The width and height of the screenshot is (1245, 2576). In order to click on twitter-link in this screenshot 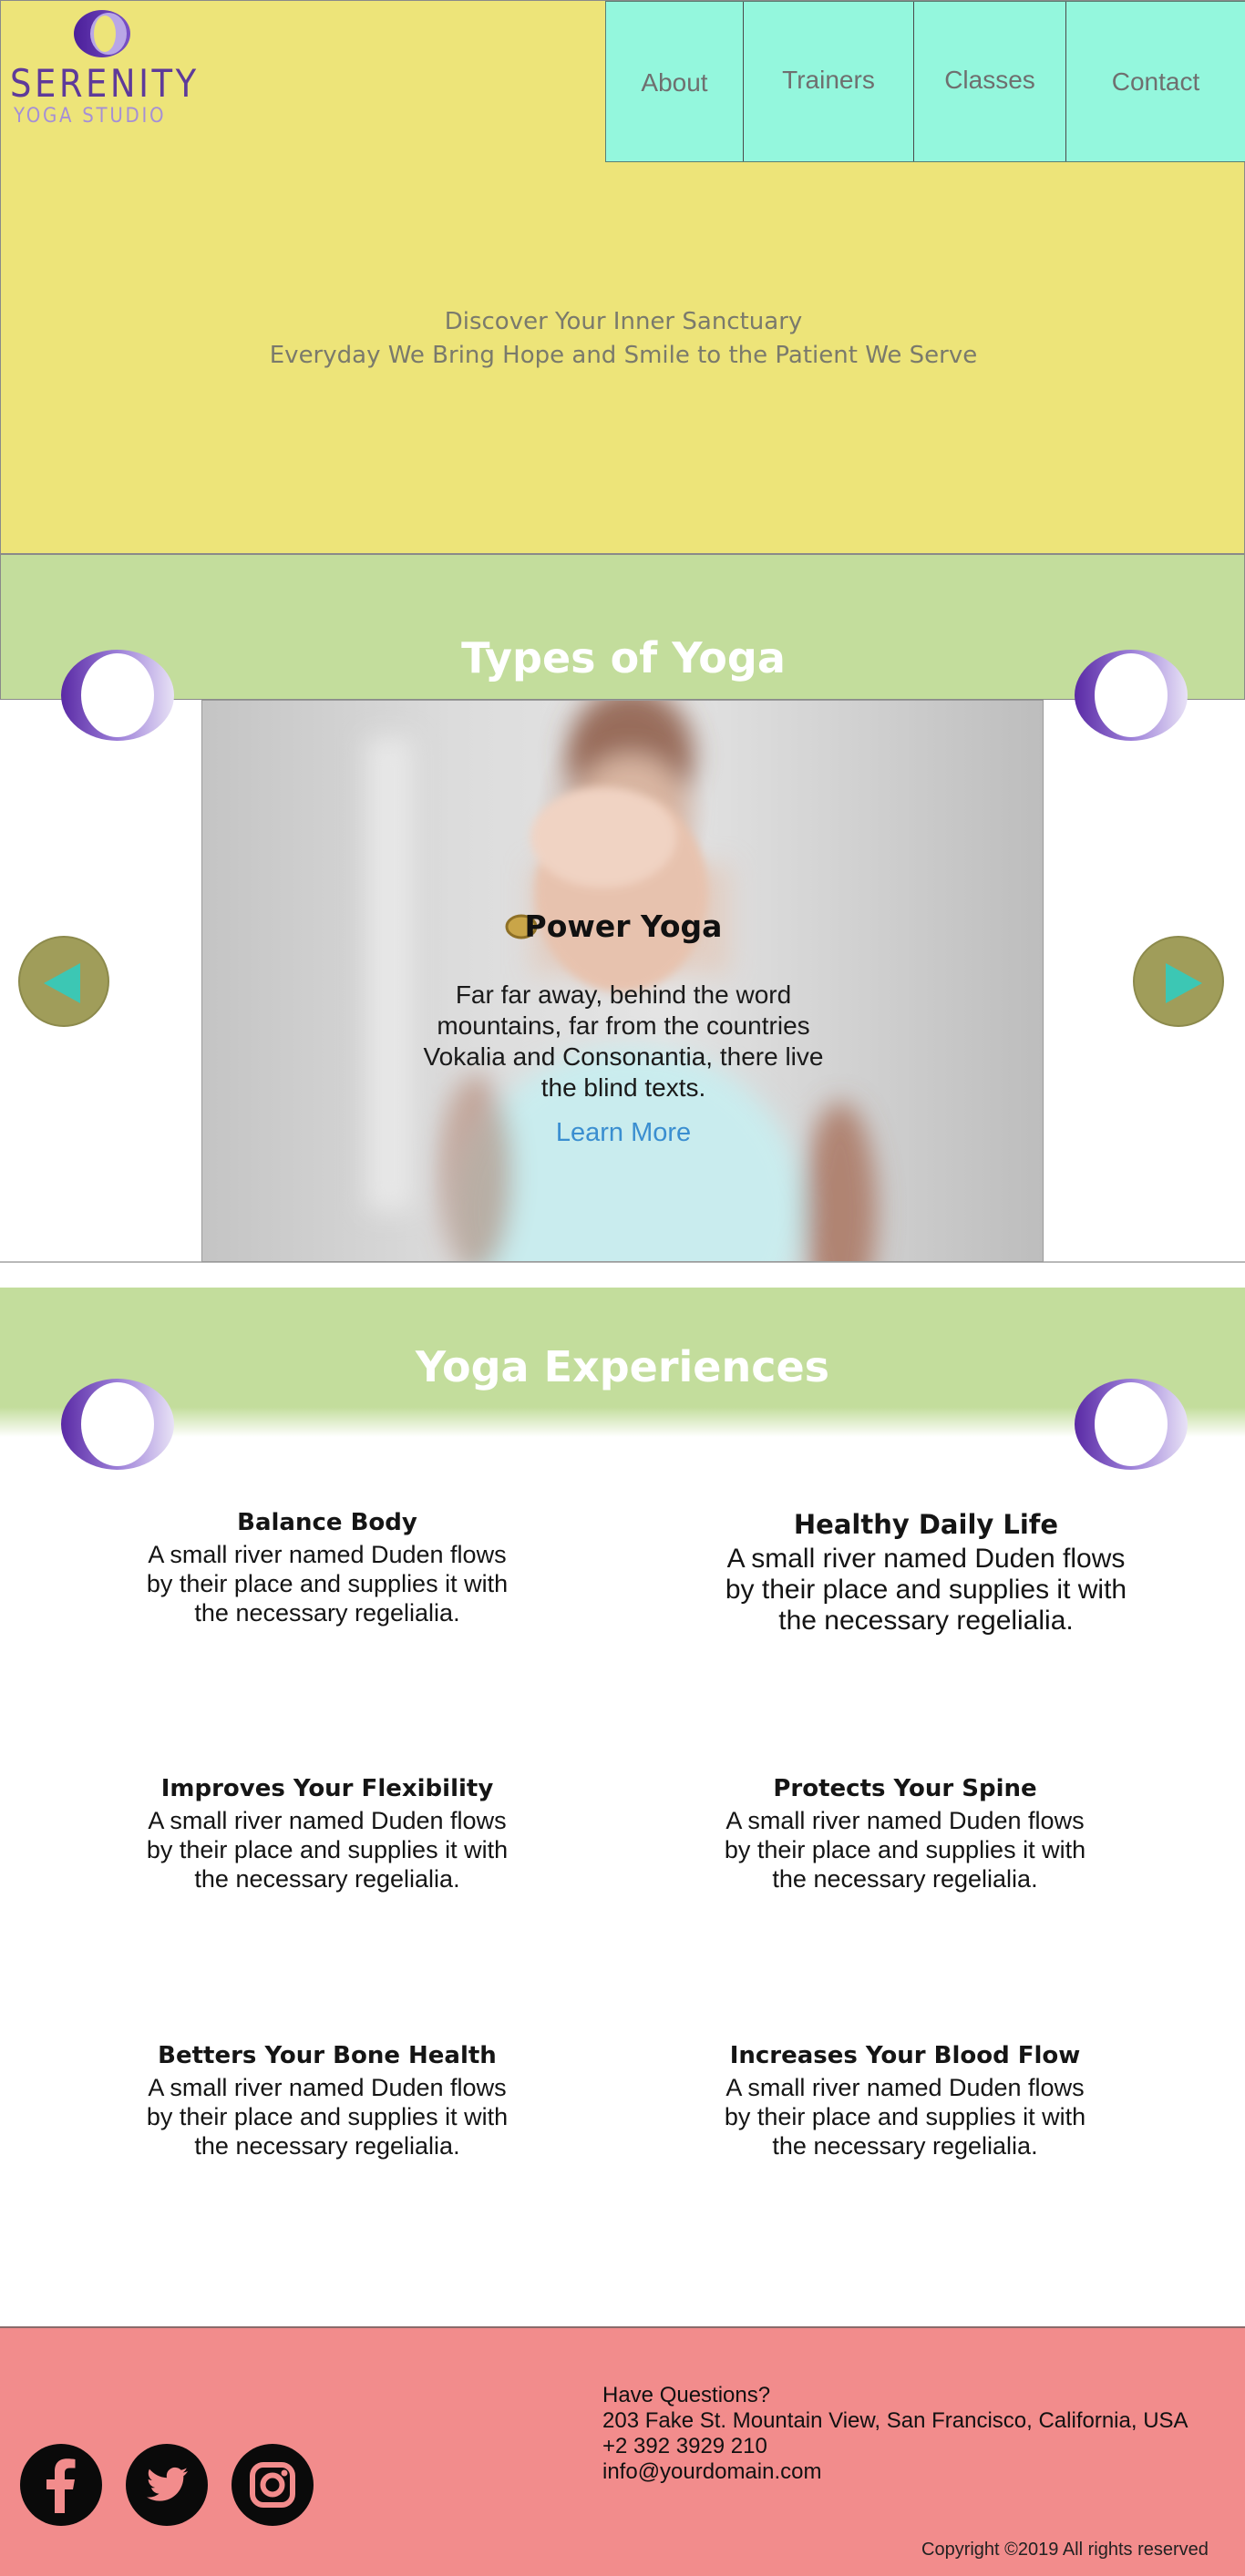, I will do `click(167, 2485)`.